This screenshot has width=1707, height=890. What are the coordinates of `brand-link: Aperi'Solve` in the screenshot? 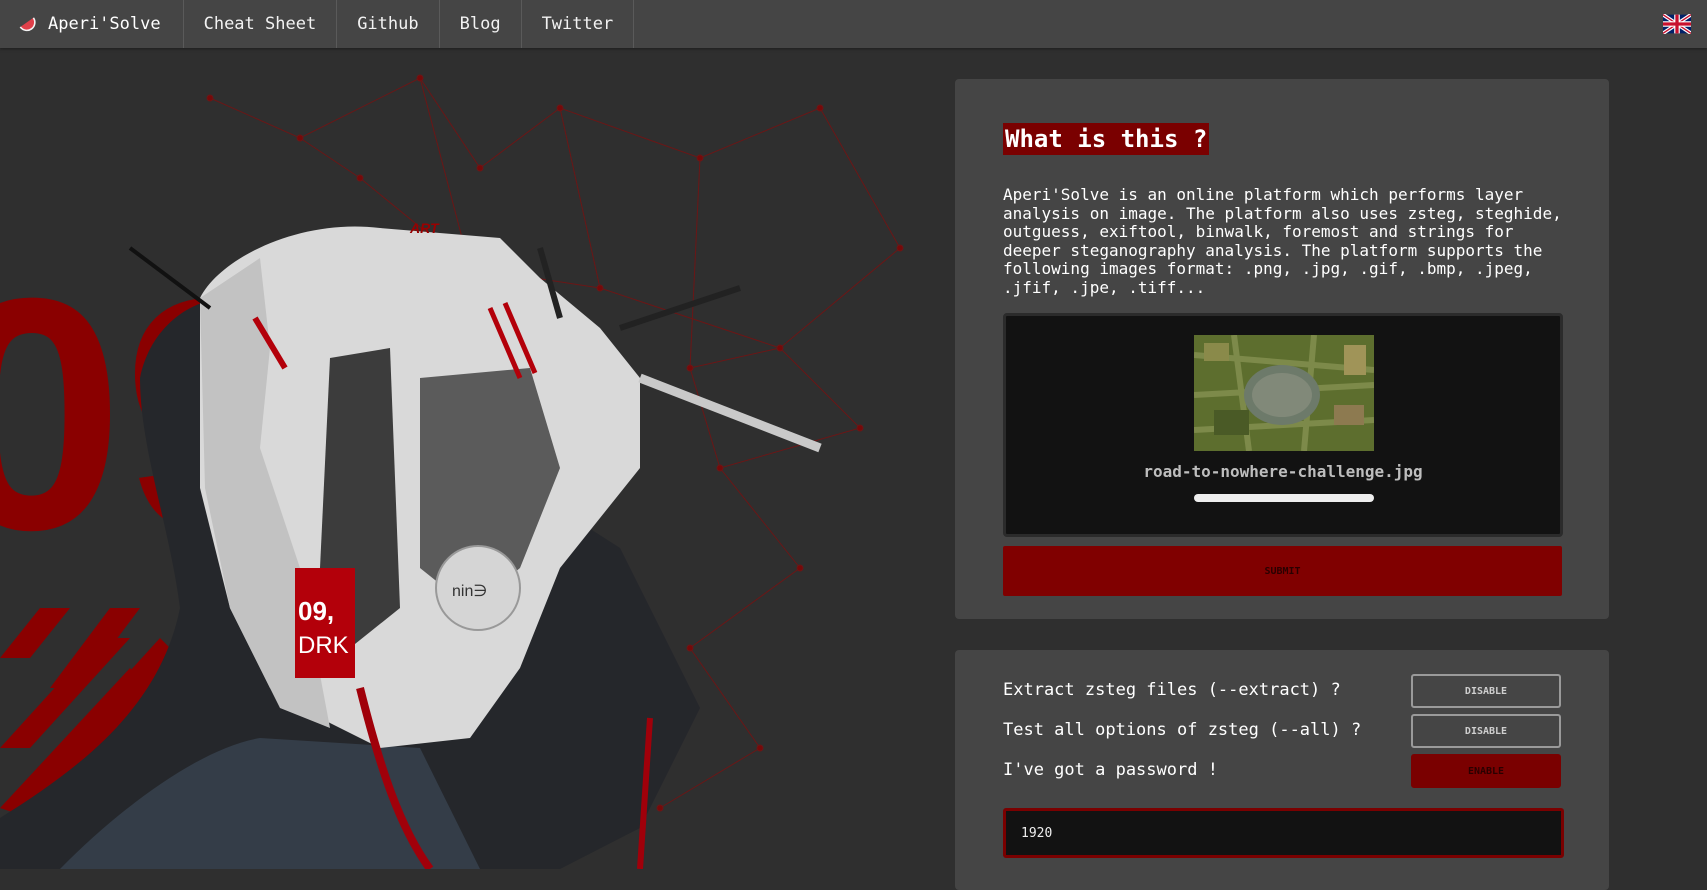 It's located at (92, 24).